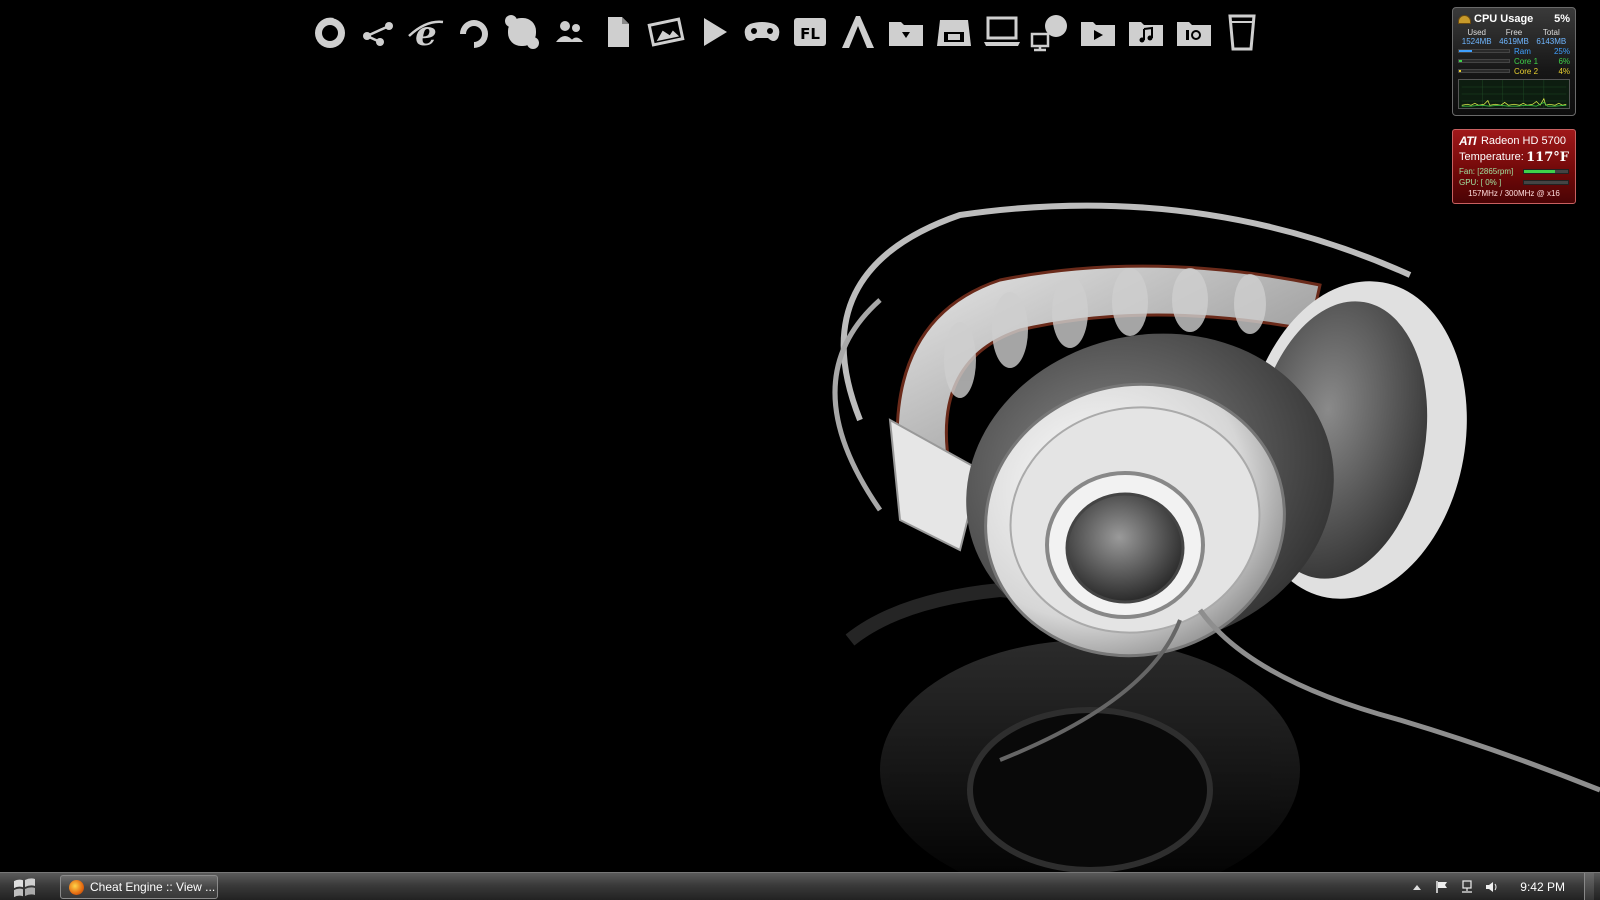 The width and height of the screenshot is (1600, 900). What do you see at coordinates (1467, 140) in the screenshot?
I see `ati-logo: ATI` at bounding box center [1467, 140].